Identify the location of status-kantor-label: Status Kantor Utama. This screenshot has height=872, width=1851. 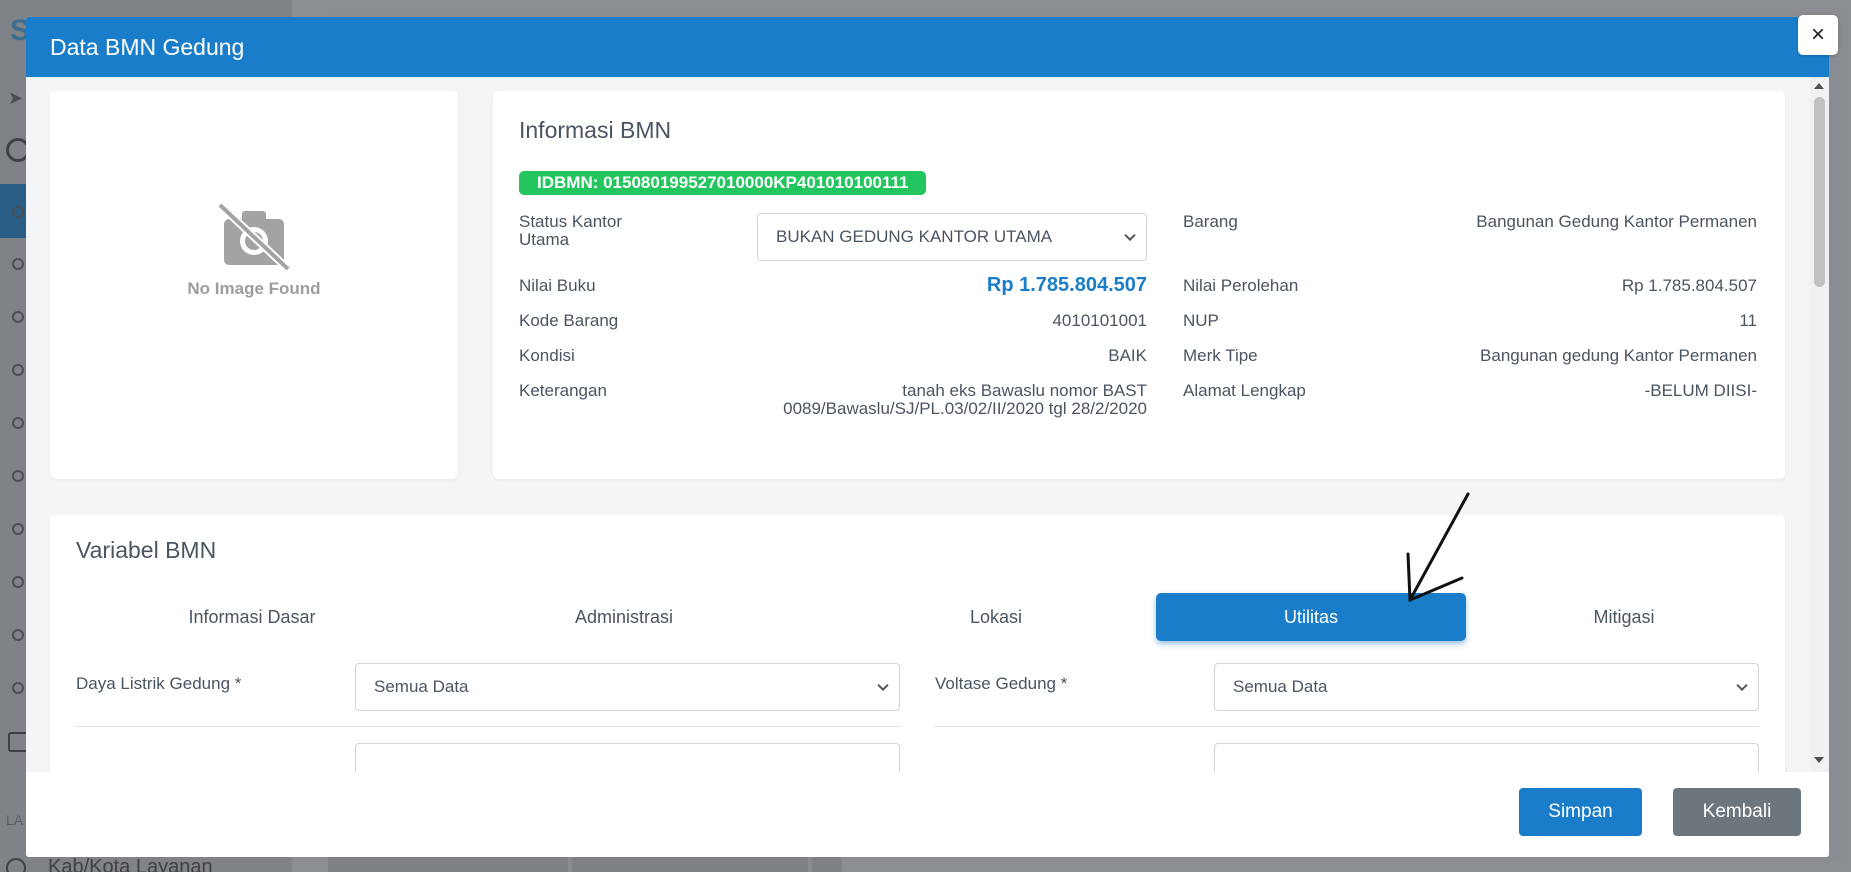
(571, 230).